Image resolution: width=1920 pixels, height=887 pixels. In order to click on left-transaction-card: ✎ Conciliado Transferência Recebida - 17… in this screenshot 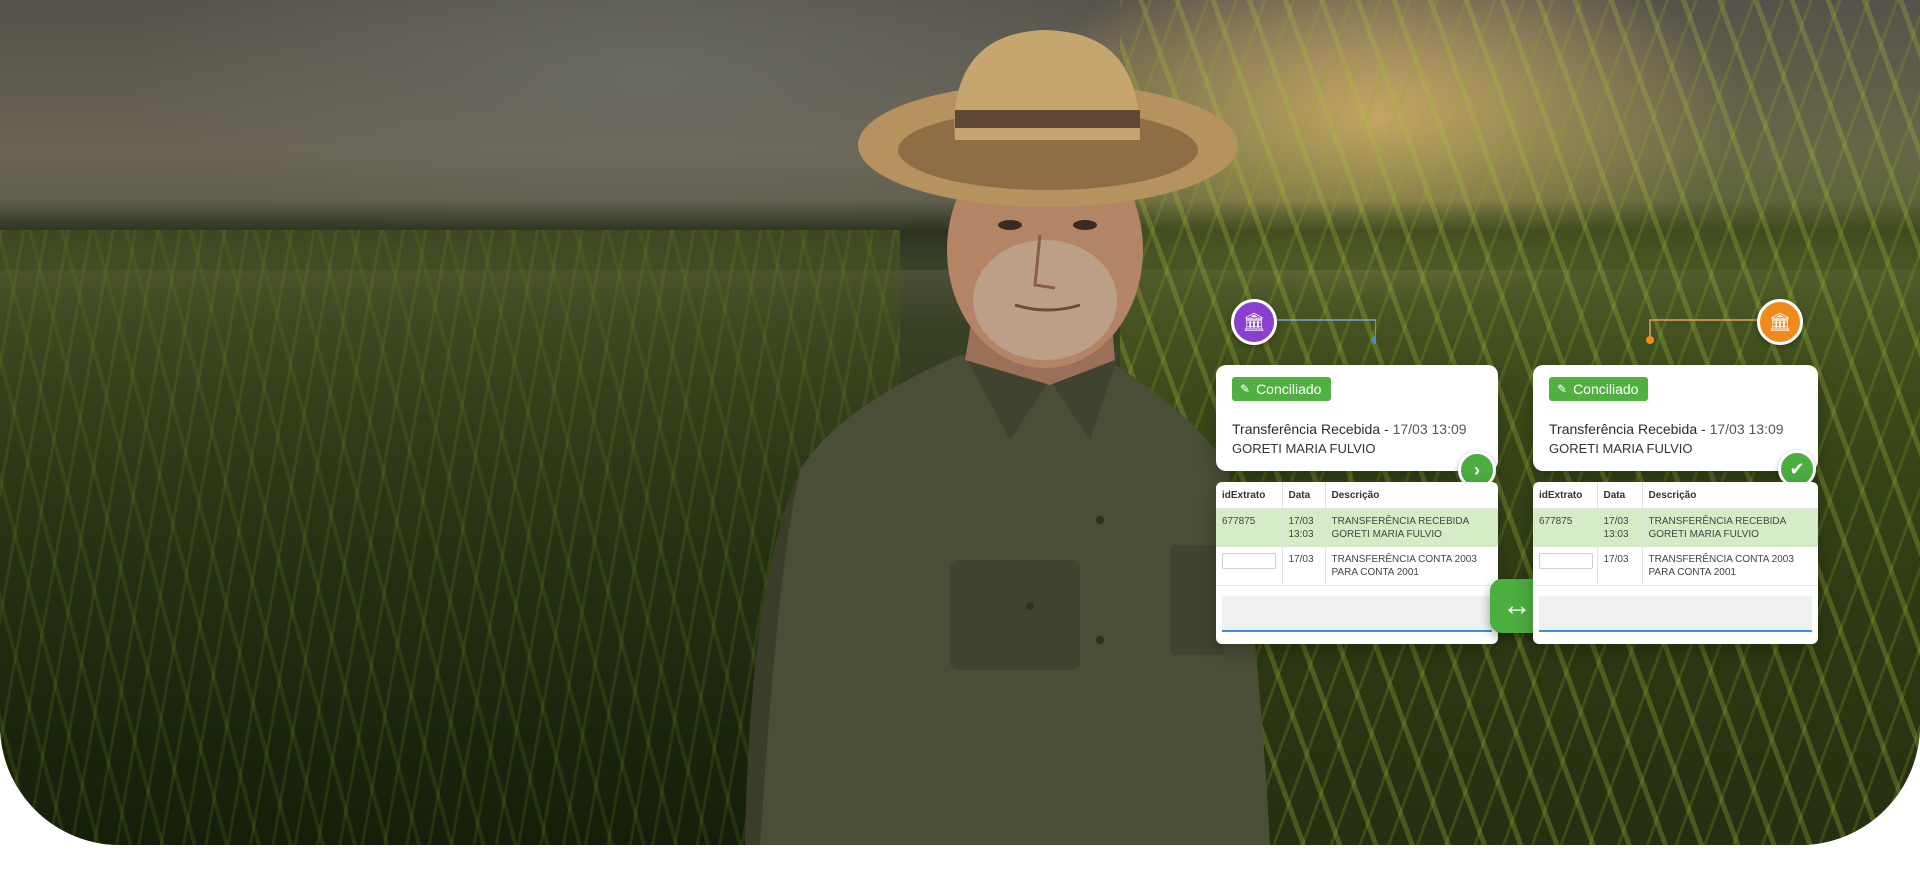, I will do `click(1357, 418)`.